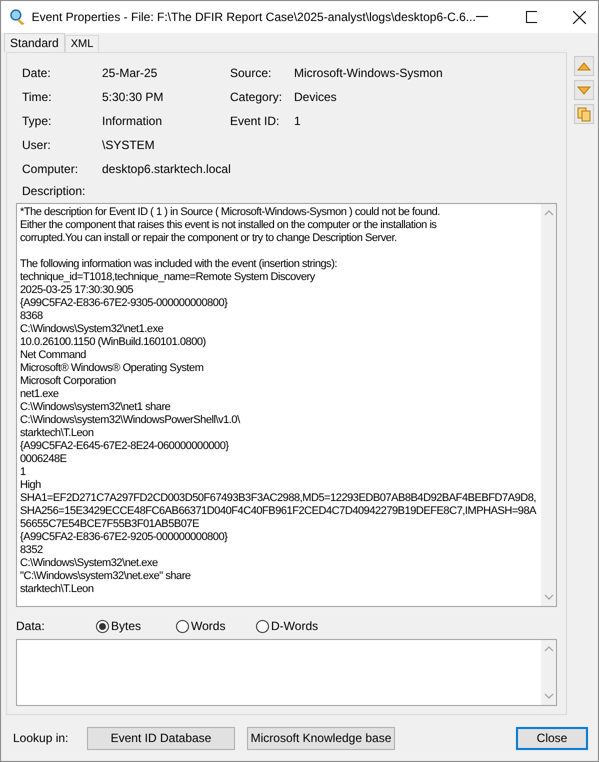 Image resolution: width=599 pixels, height=762 pixels. Describe the element at coordinates (230, 212) in the screenshot. I see `description-line: *The description for Event ID ( 1 ) in Source ( Microsoft-Windows-Sysmon ) could not be found.` at that location.